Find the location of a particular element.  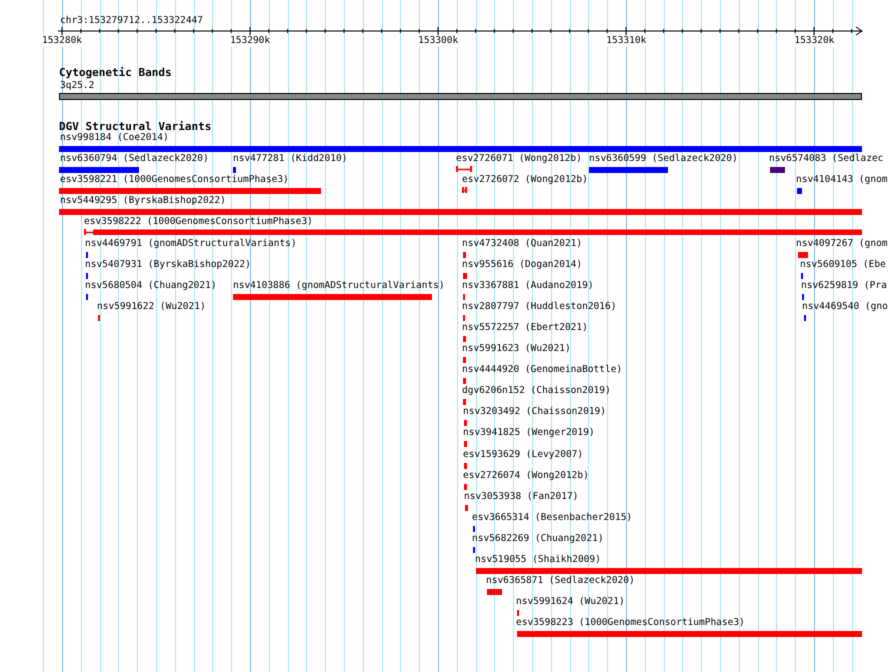

feature-label: dgv6206n152 (Chaisson2019) is located at coordinates (536, 391).